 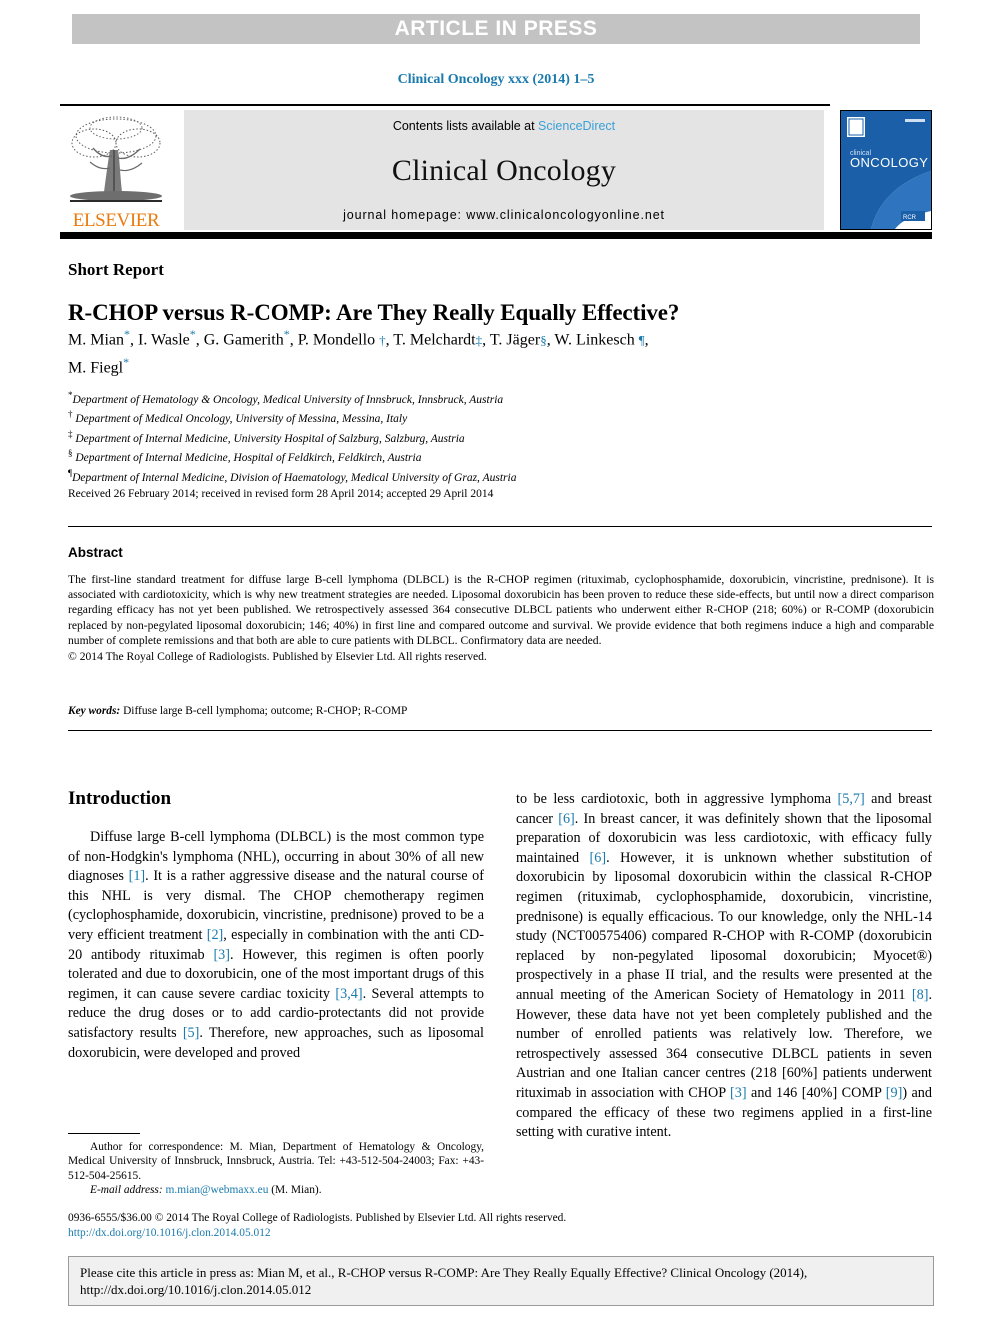 What do you see at coordinates (641, 340) in the screenshot?
I see `author-marker: ¶` at bounding box center [641, 340].